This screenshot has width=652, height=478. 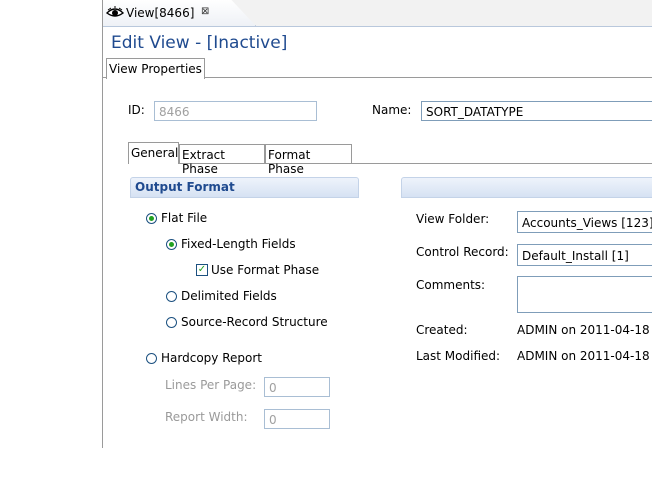 I want to click on view-folder-label: View Folder:, so click(x=453, y=219).